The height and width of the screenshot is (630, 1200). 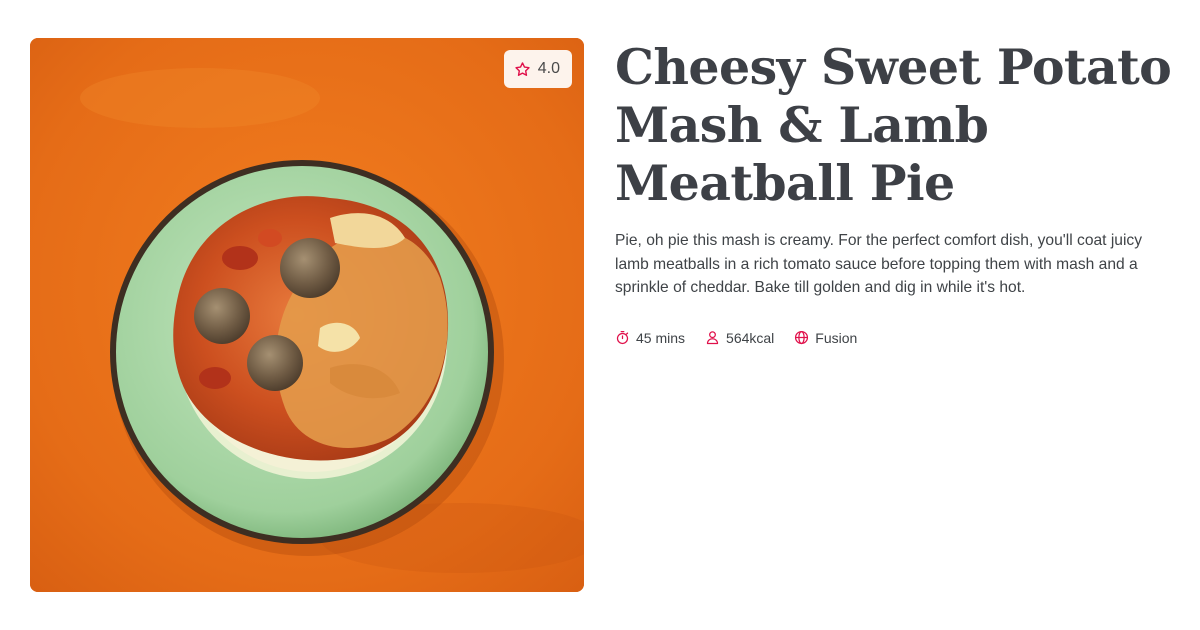 I want to click on meta-calories: 564kcal, so click(x=739, y=338).